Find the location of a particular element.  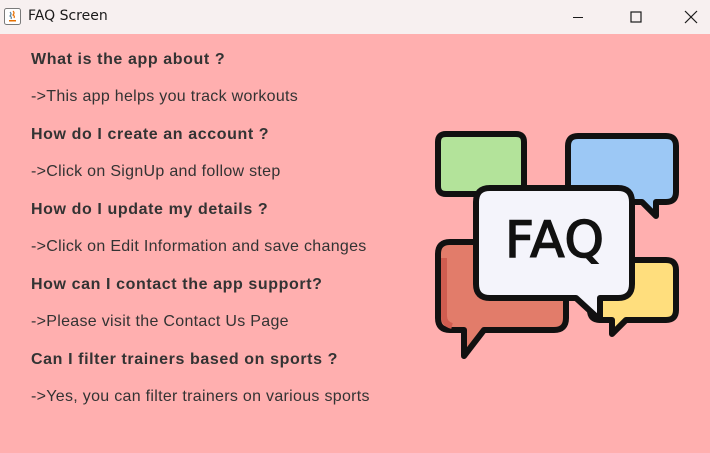

java-app-icon is located at coordinates (12, 16).